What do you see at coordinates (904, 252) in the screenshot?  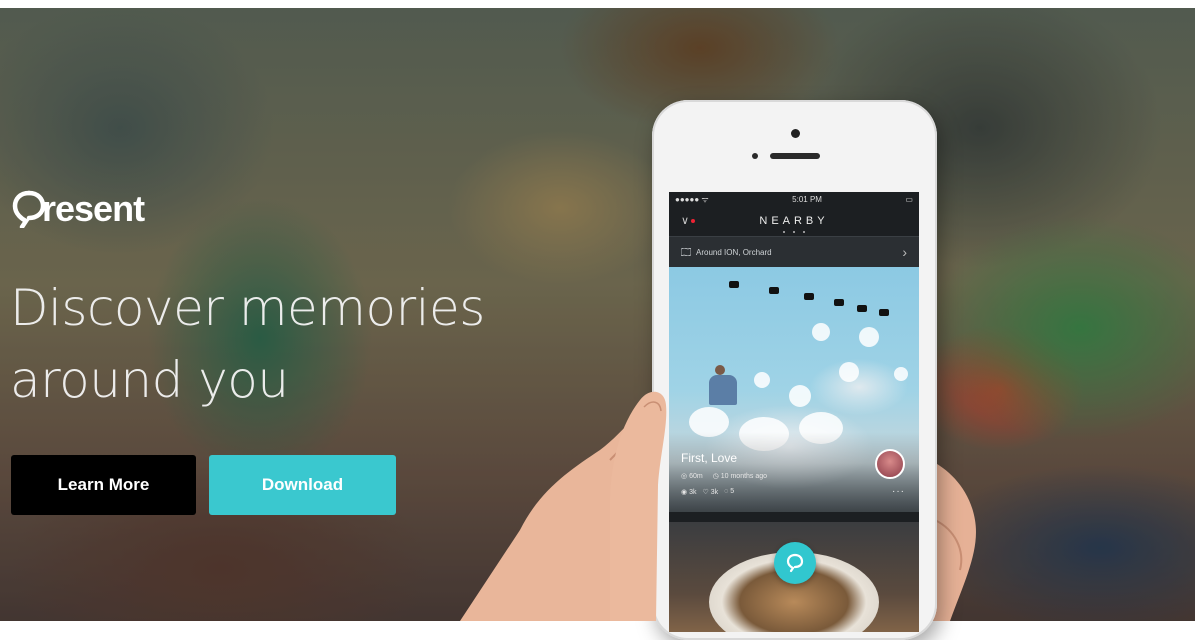 I see `chevron-right-icon: ›` at bounding box center [904, 252].